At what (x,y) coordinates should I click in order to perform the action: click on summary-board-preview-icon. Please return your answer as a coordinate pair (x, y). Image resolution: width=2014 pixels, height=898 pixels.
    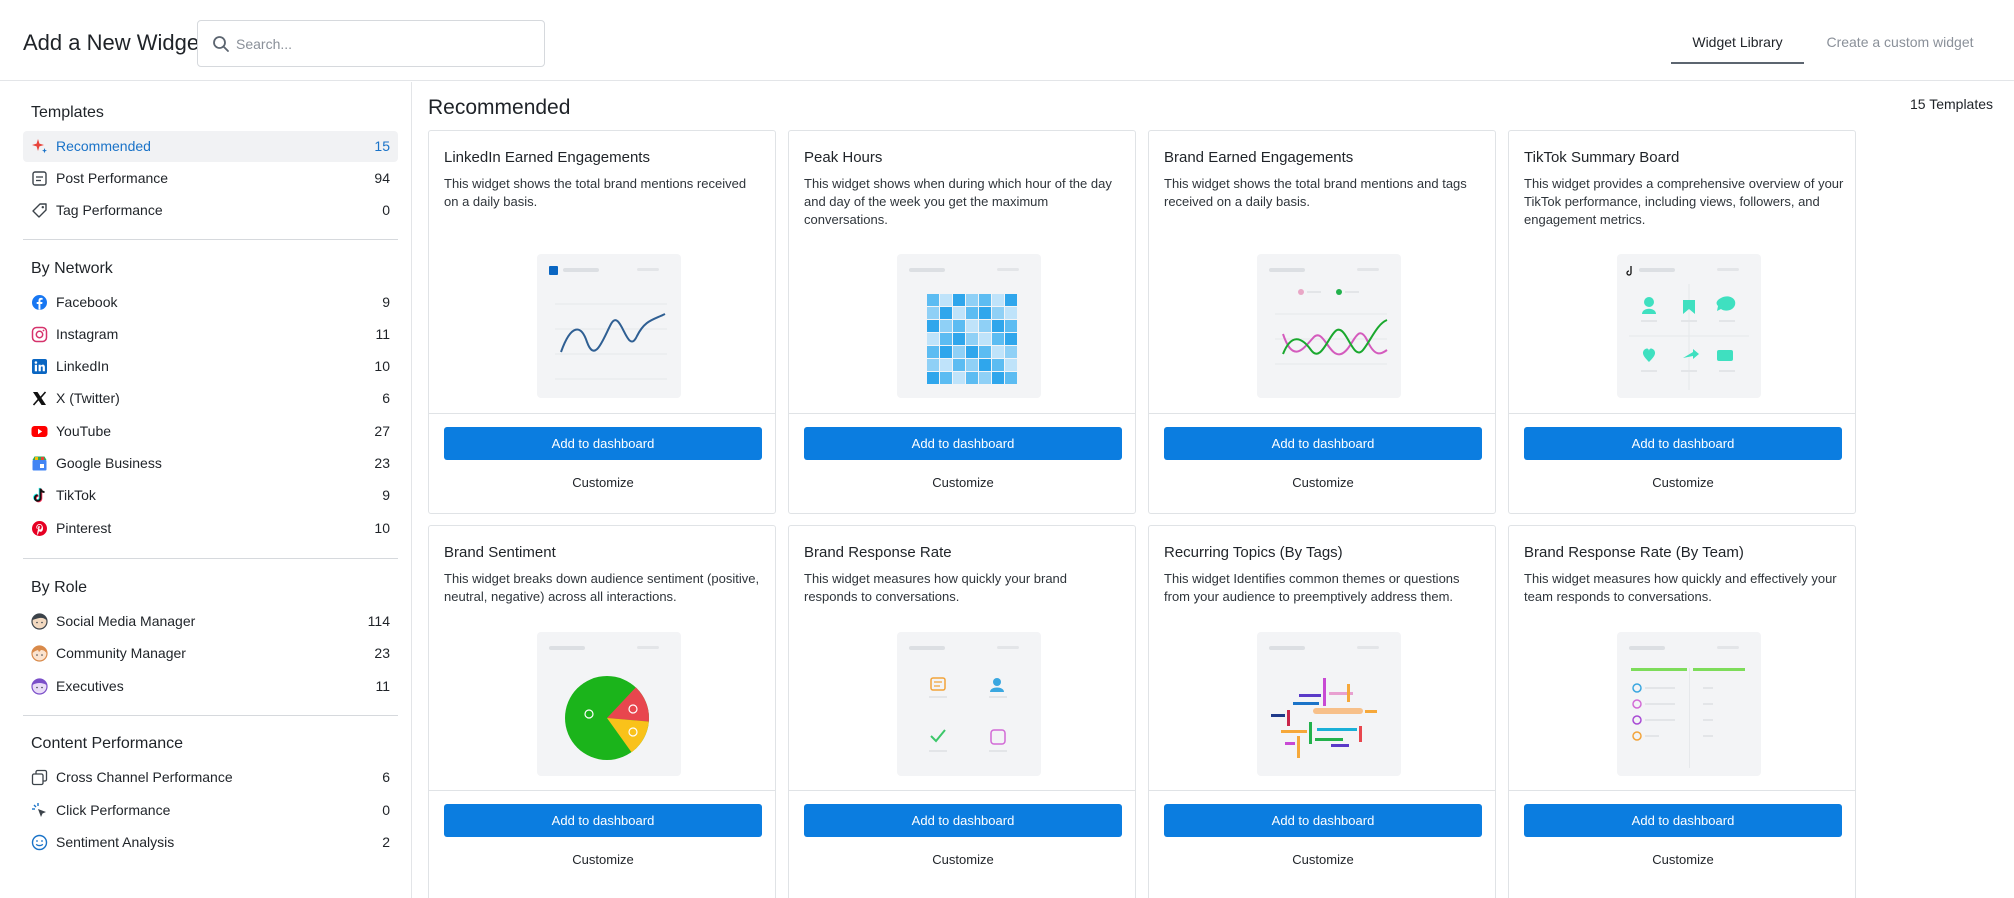
    Looking at the image, I should click on (1687, 328).